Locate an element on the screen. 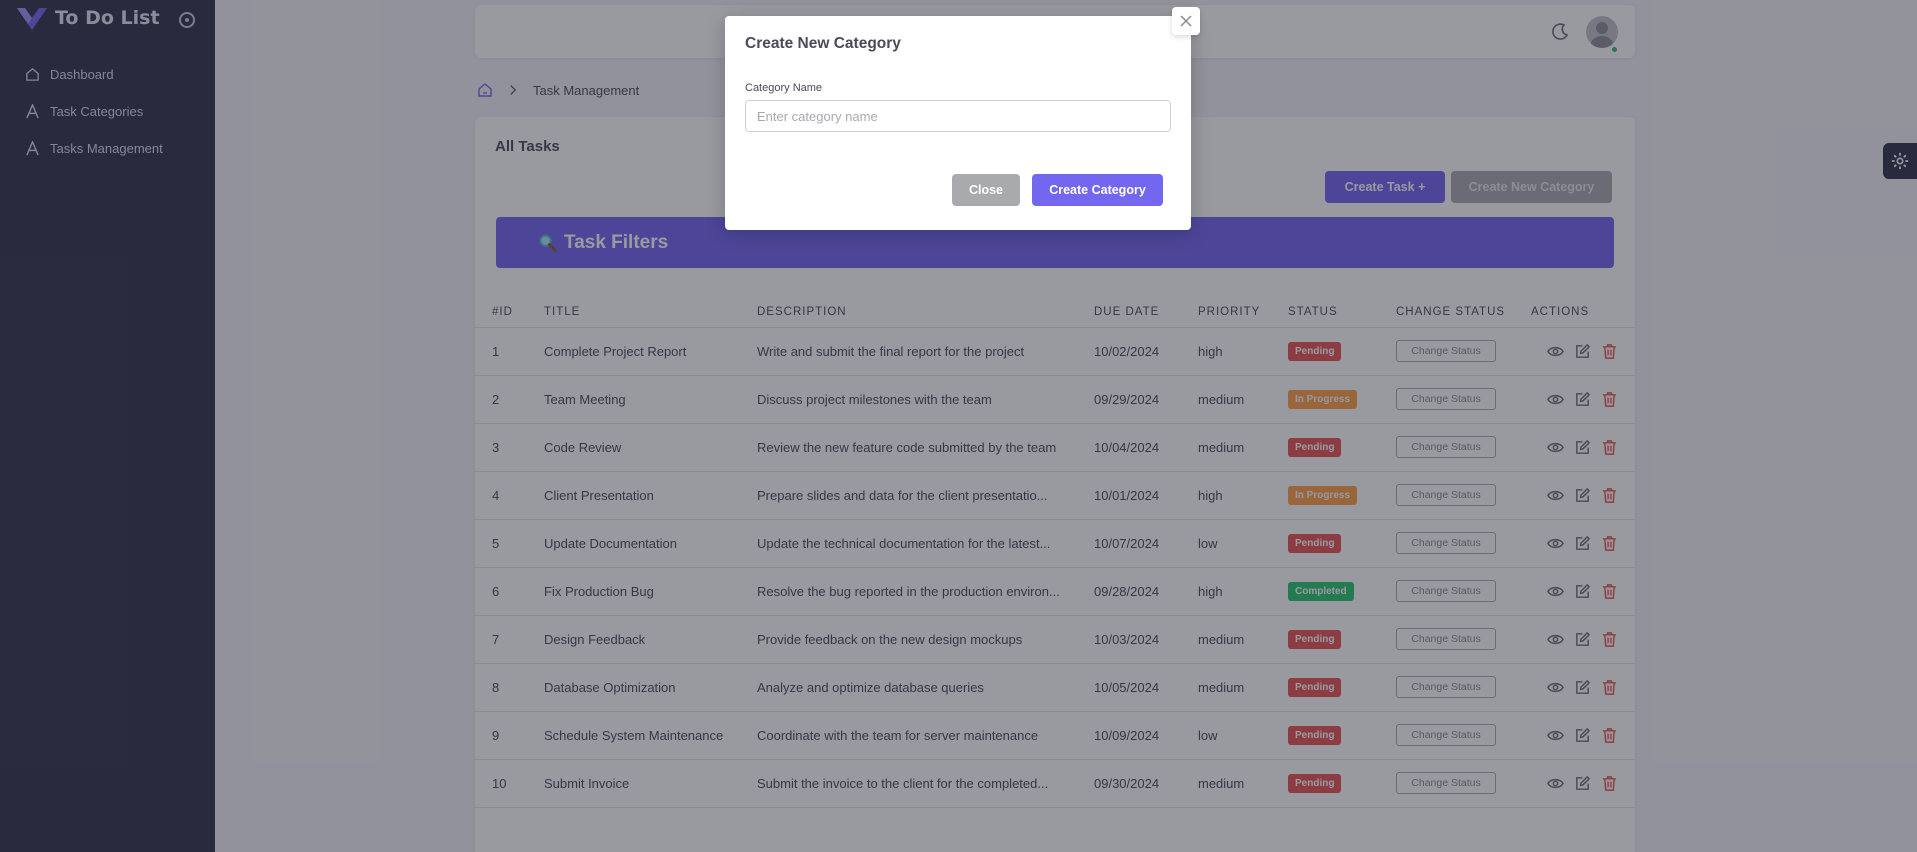 This screenshot has width=1917, height=852. close-button: Close is located at coordinates (986, 190).